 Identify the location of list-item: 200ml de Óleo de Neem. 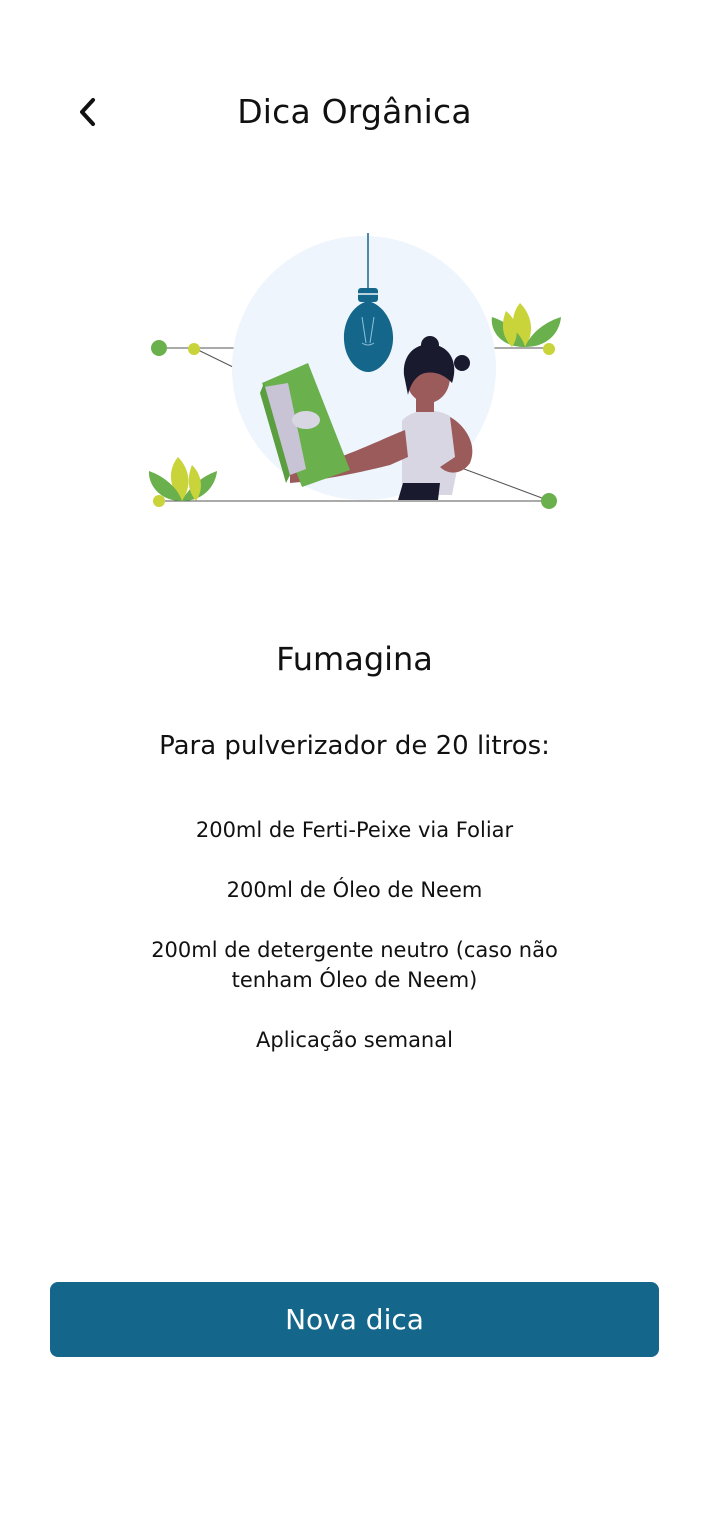
(354, 890).